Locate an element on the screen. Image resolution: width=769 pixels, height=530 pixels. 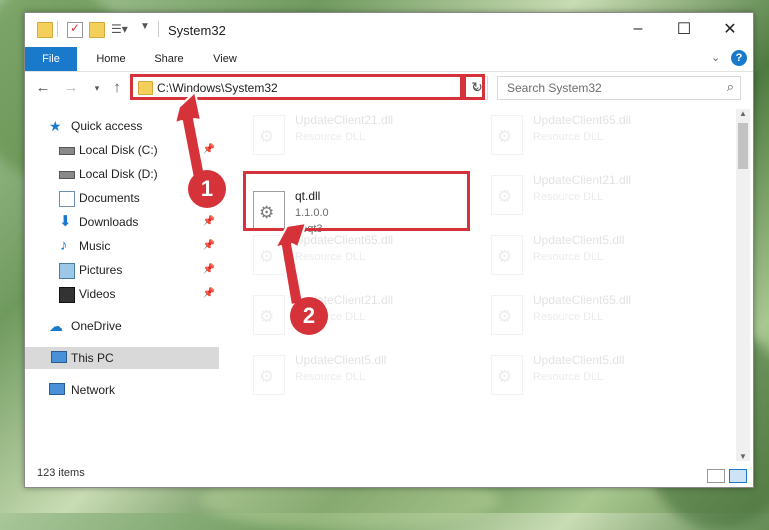
nav-label: Documents is located at coordinates (109, 198).